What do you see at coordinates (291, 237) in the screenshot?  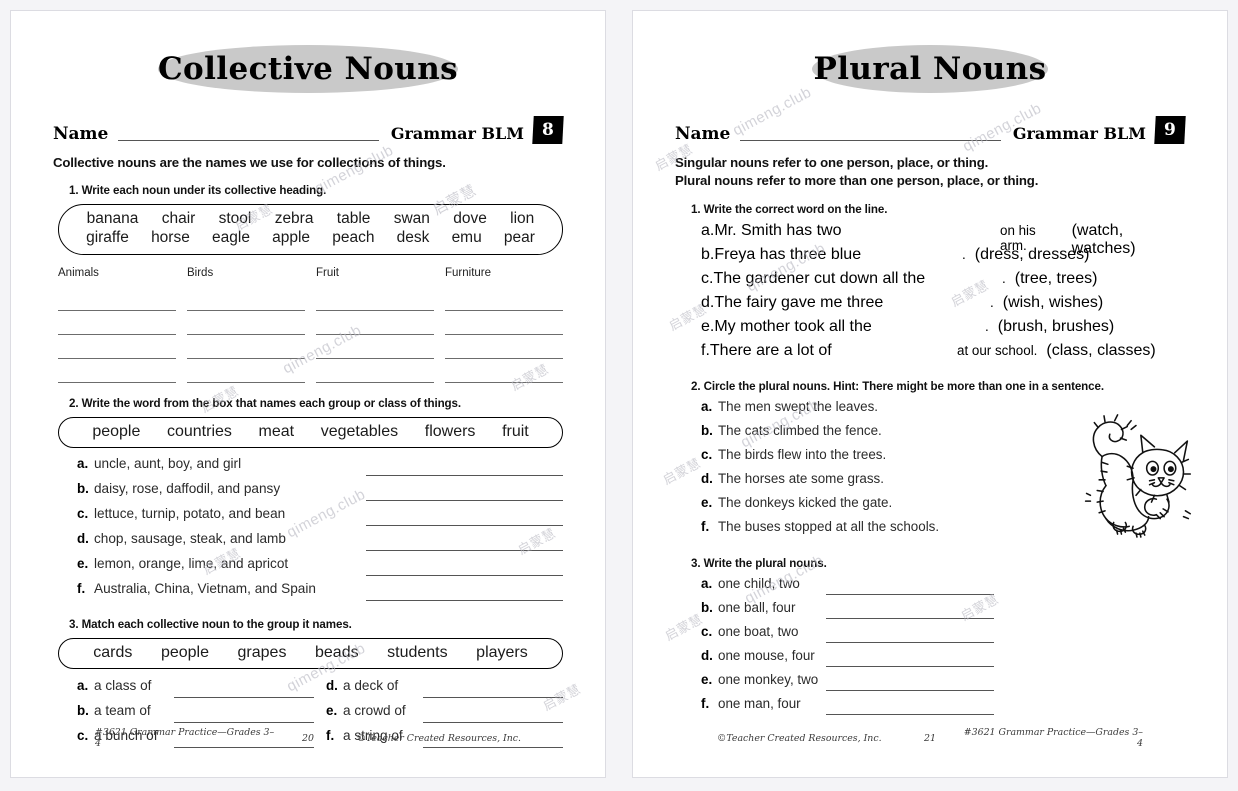 I see `word-box-word: apple` at bounding box center [291, 237].